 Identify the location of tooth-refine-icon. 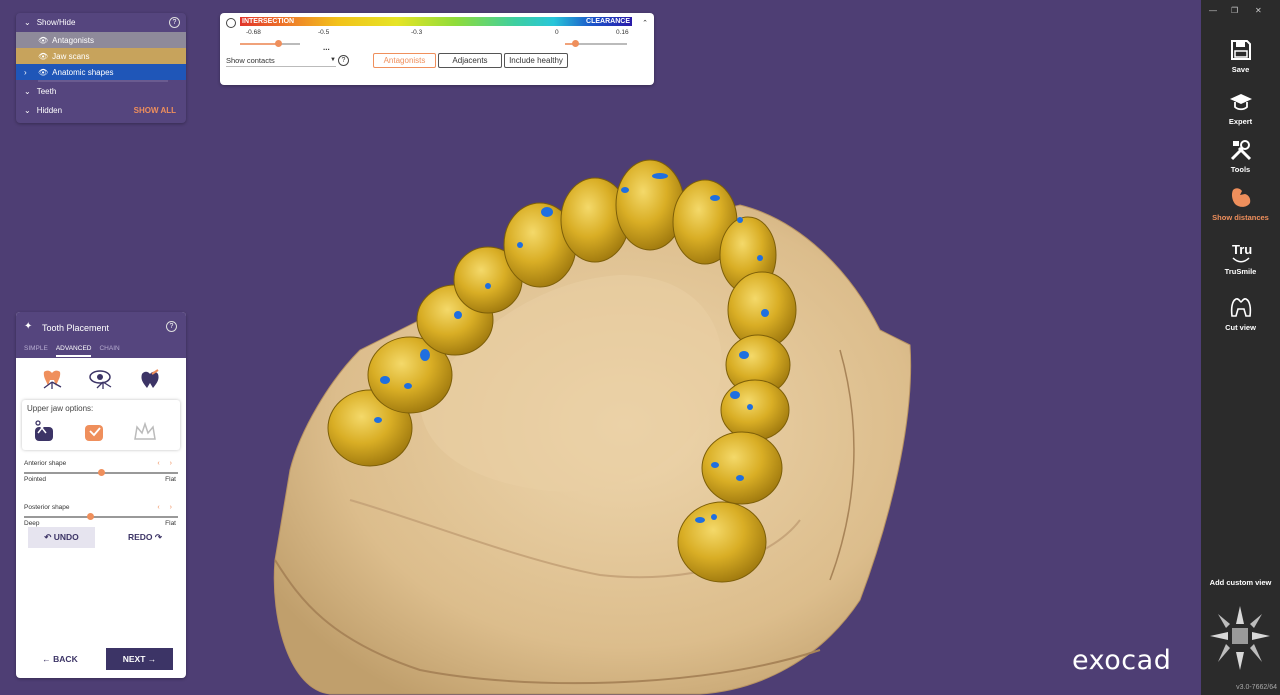
(95, 432).